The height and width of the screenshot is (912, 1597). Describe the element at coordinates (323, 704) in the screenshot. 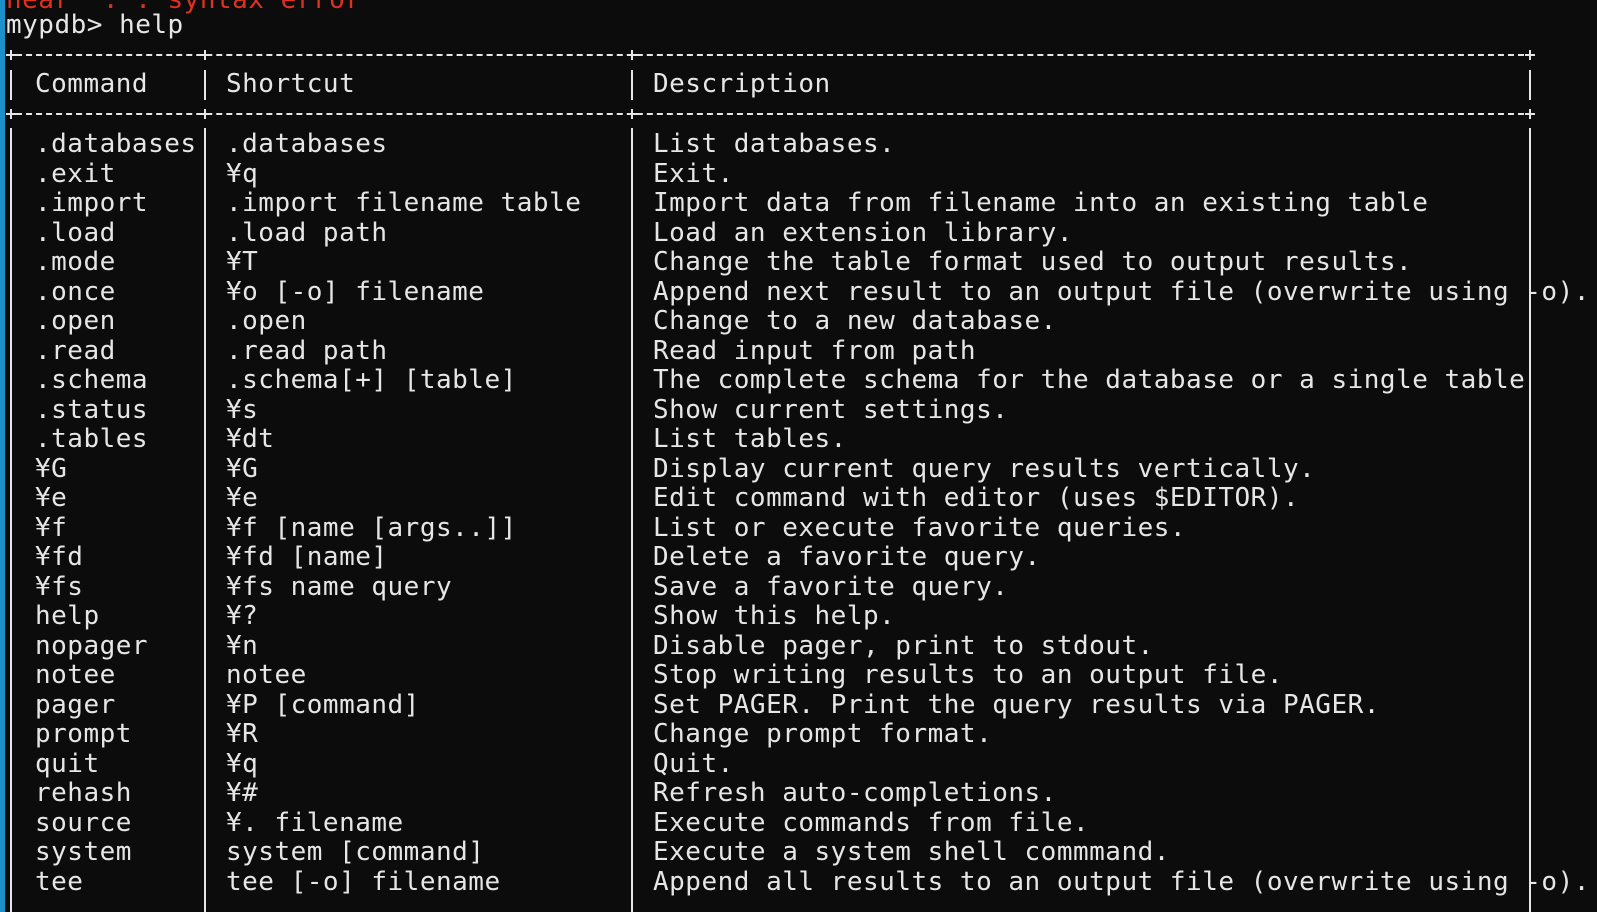

I see `cell-shortcut: ¥P [command]` at that location.